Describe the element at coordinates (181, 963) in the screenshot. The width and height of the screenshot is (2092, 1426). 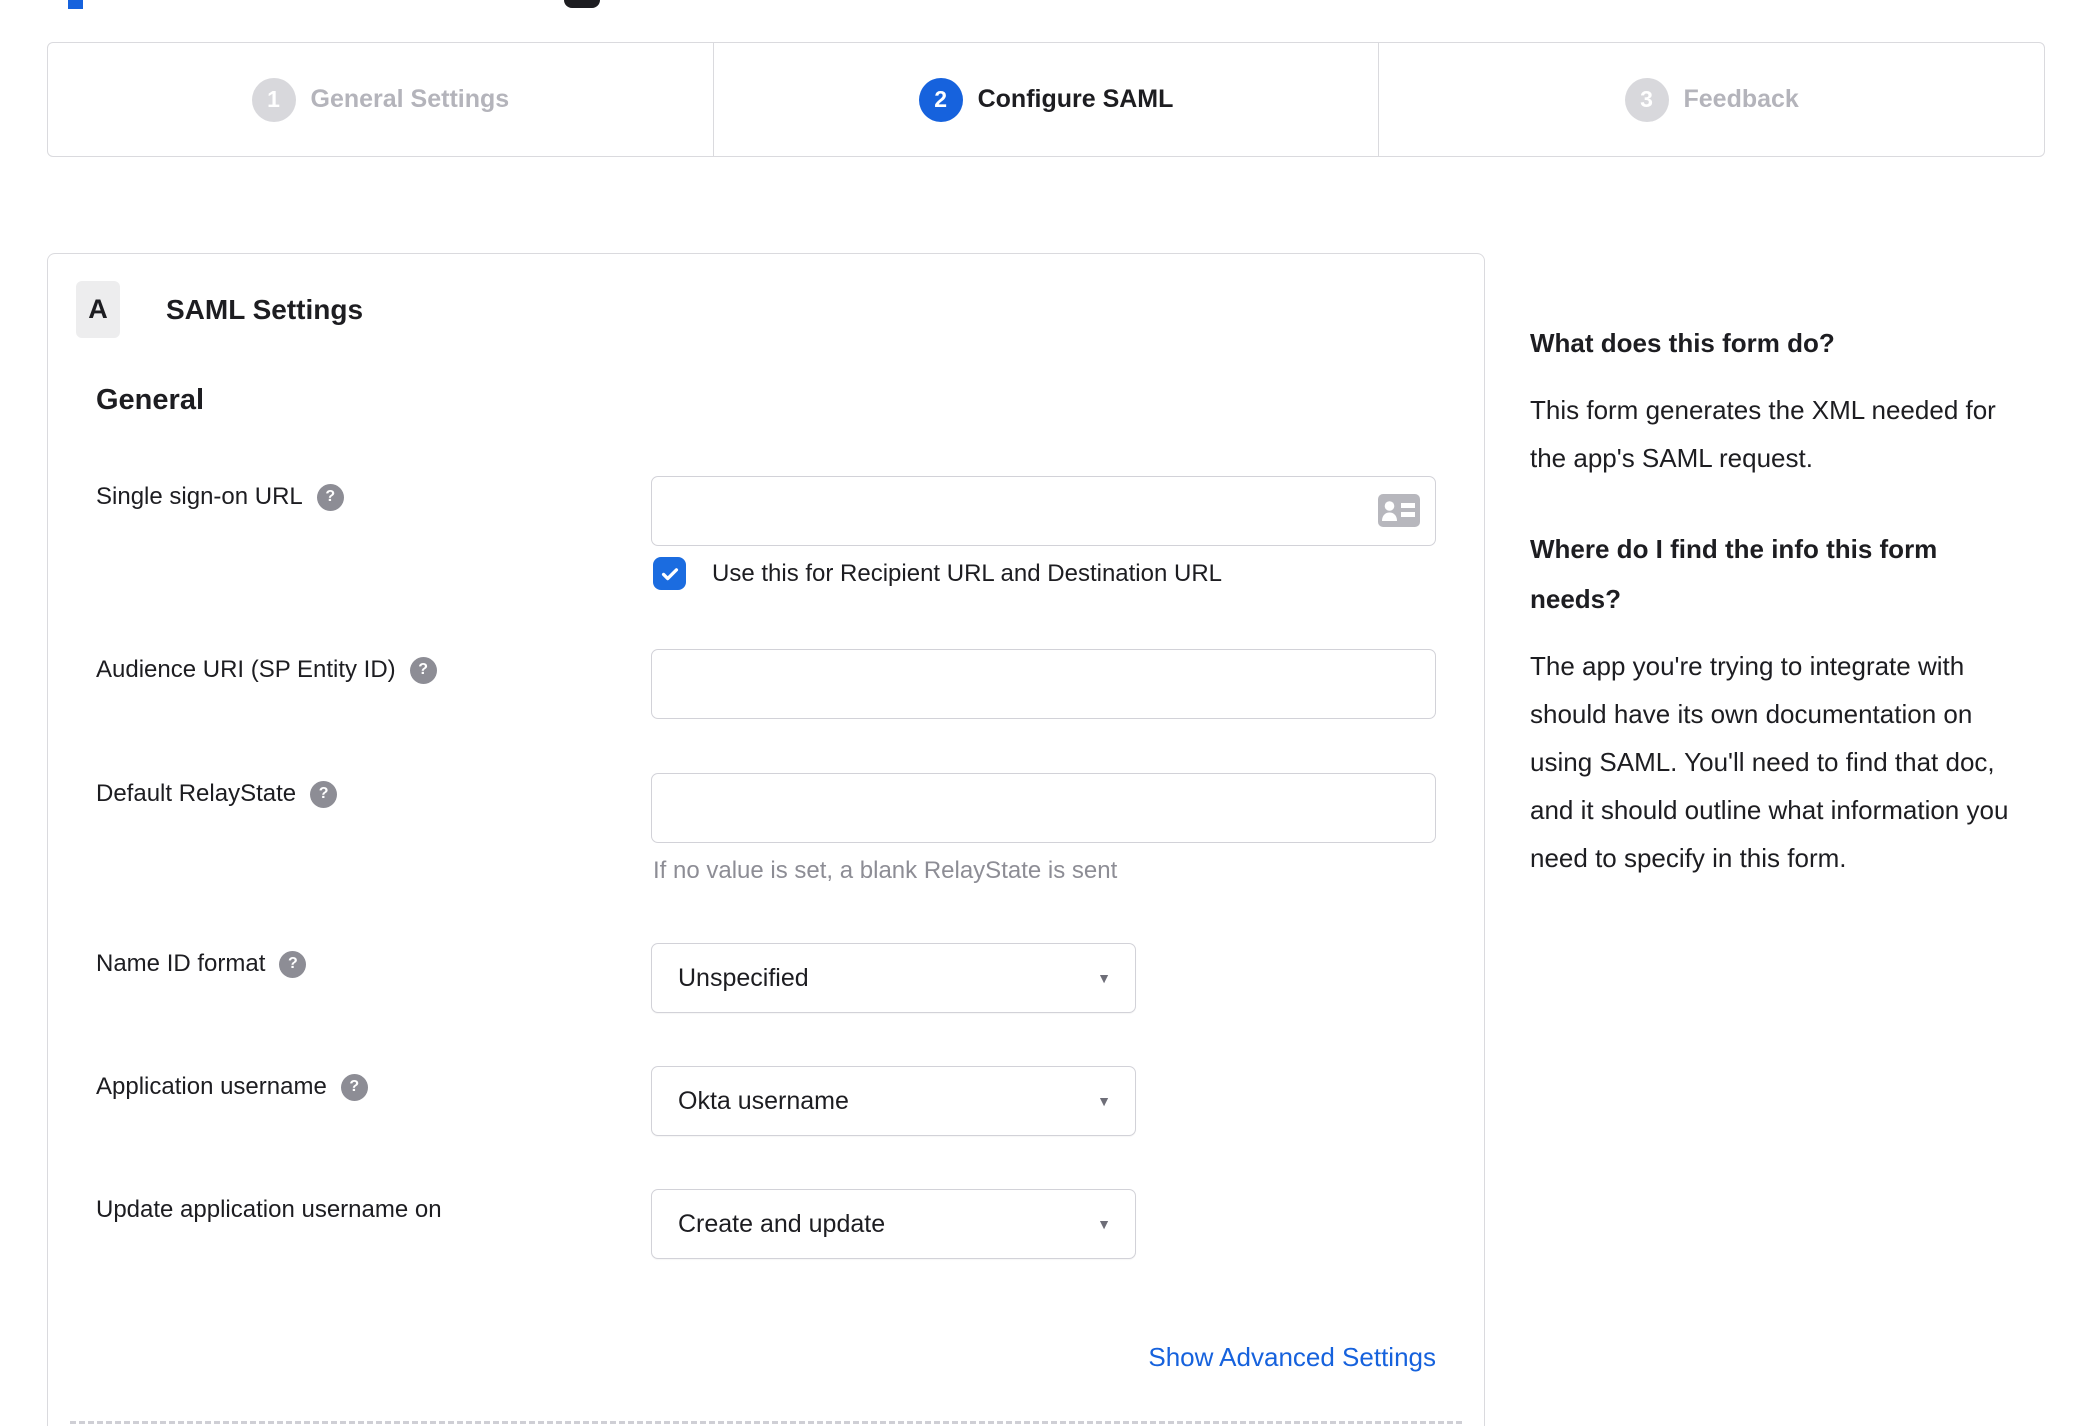
I see `name-id-format-label-text: Name ID format` at that location.